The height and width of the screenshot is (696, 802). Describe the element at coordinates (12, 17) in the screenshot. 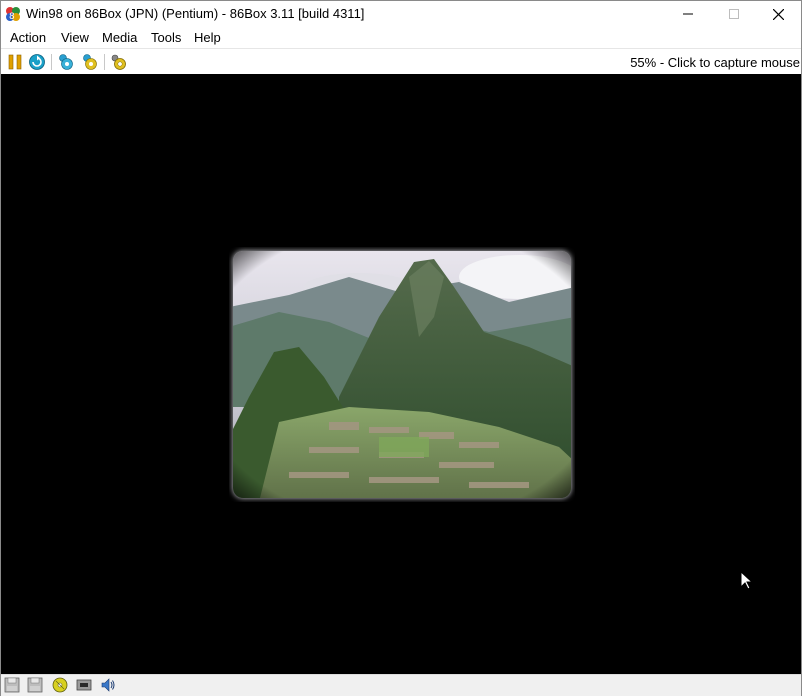

I see `svg-text: 8` at that location.